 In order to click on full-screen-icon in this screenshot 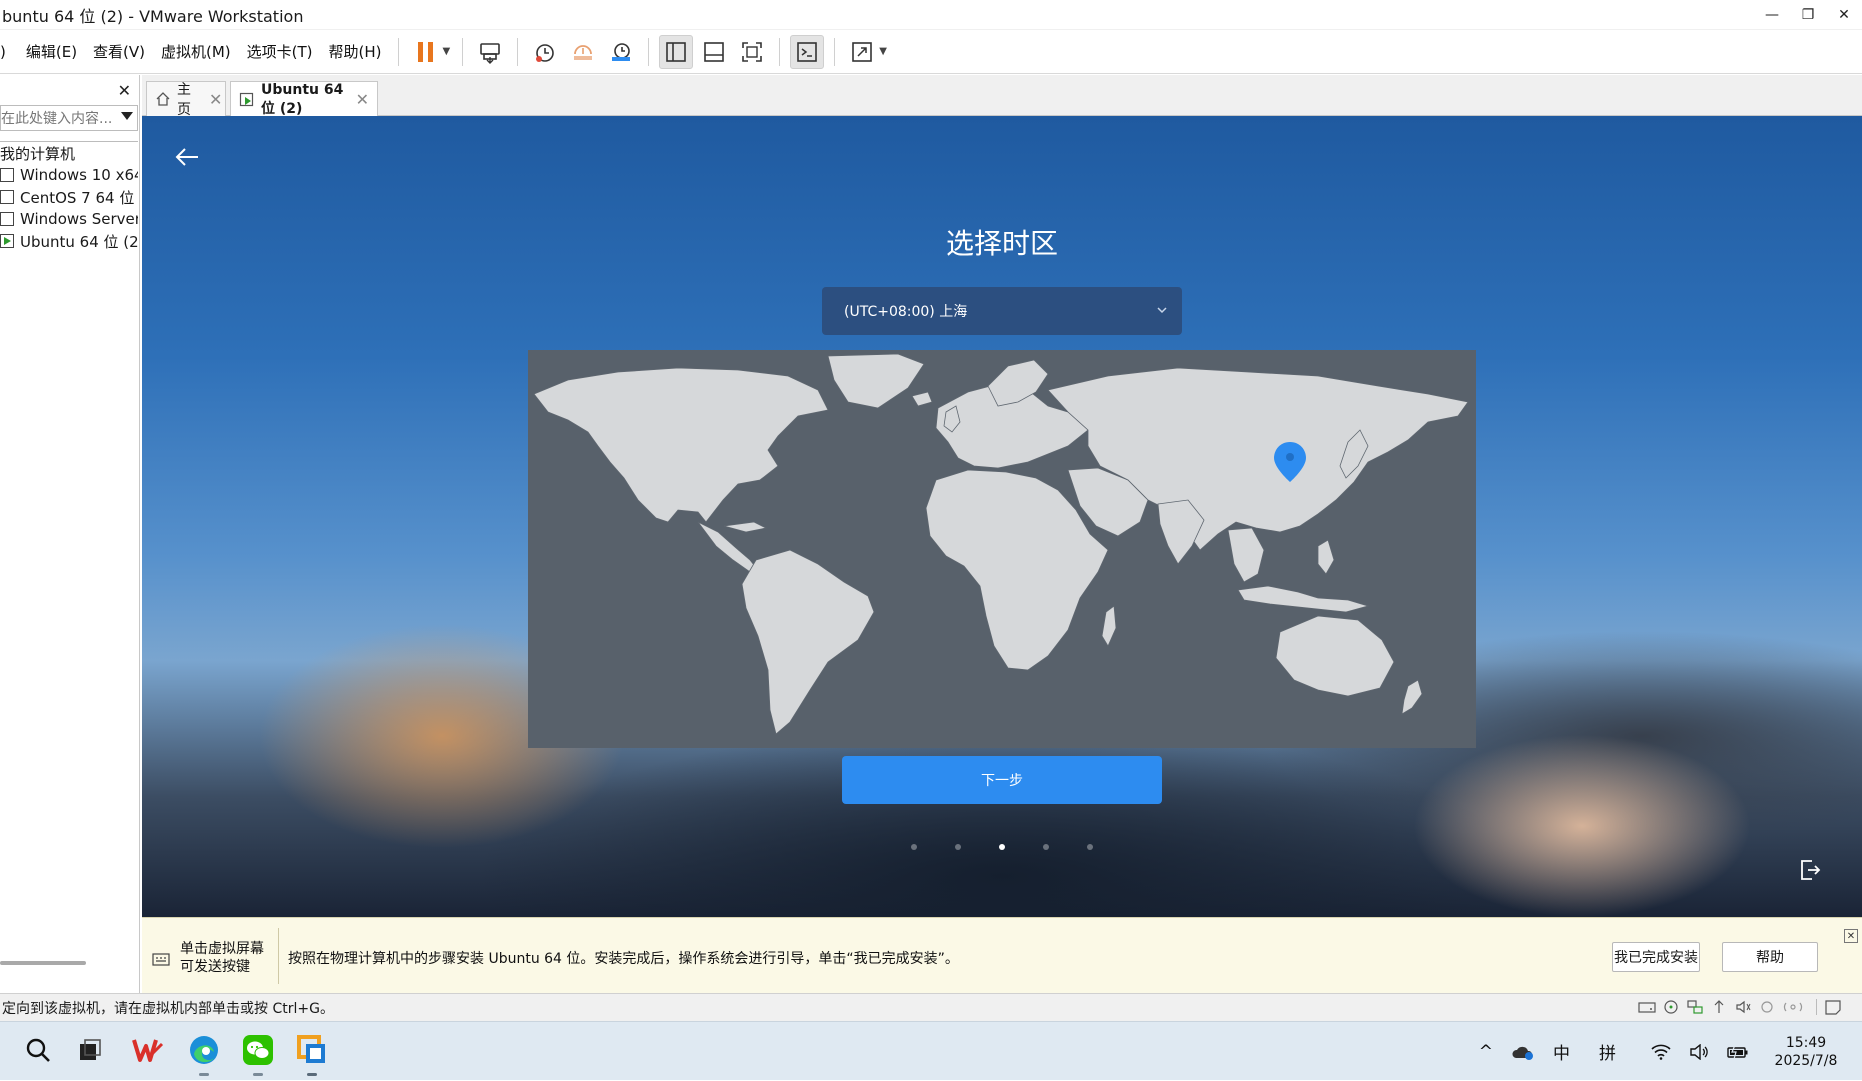, I will do `click(752, 51)`.